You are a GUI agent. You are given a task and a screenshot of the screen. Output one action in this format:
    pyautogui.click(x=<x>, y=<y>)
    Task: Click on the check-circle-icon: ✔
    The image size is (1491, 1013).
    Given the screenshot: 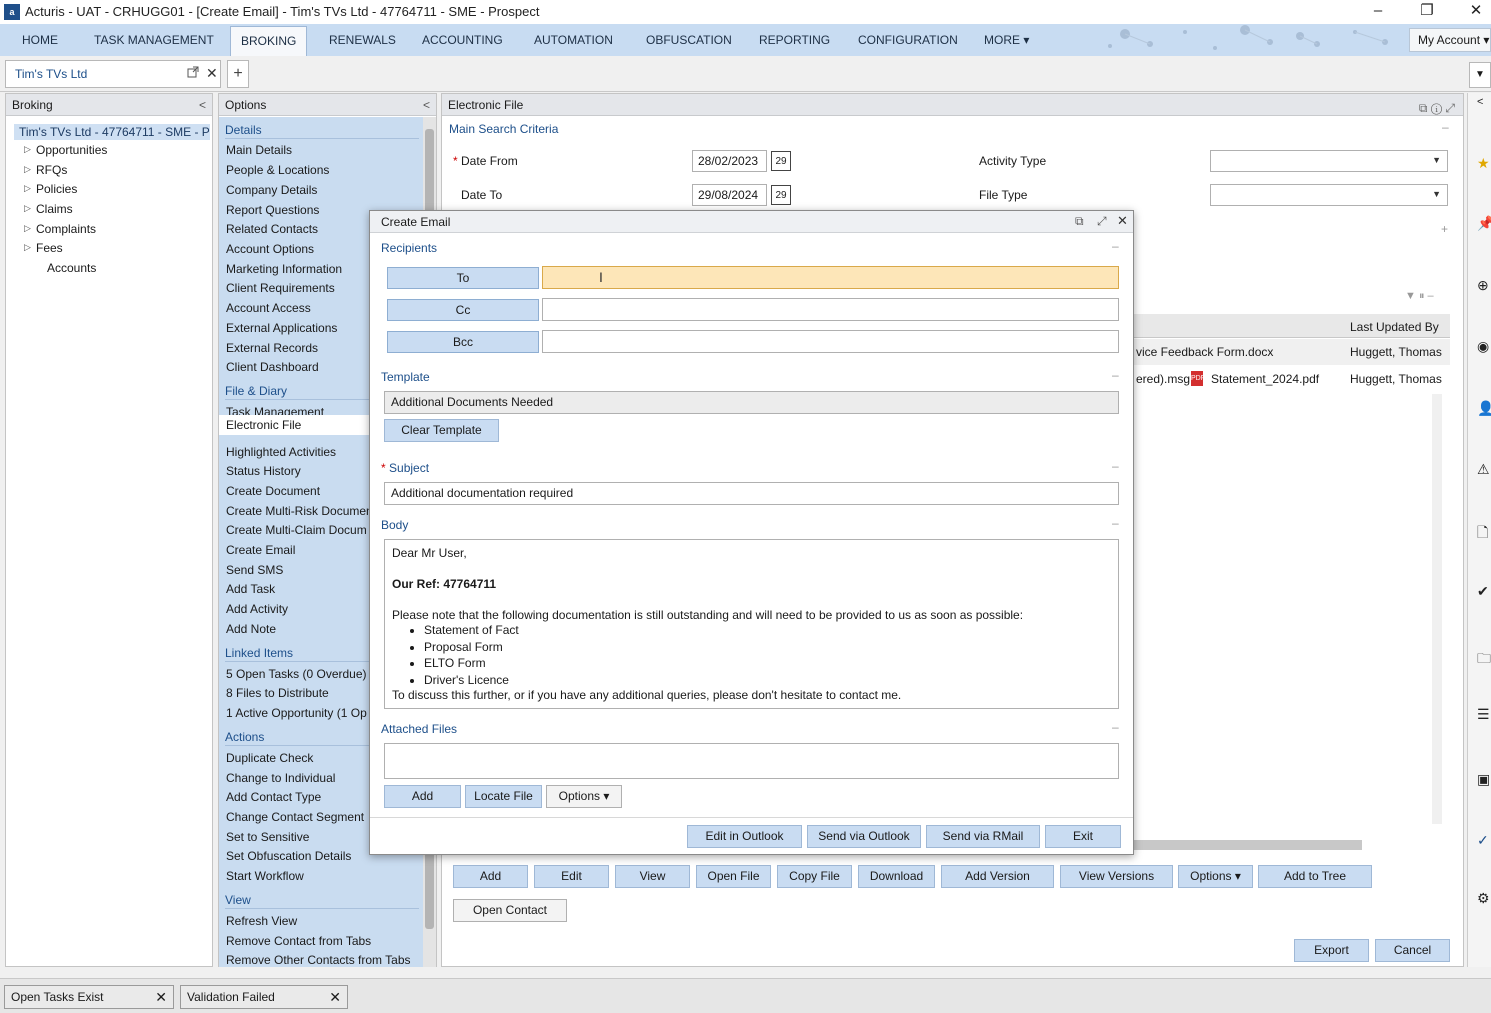 What is the action you would take?
    pyautogui.click(x=1483, y=591)
    